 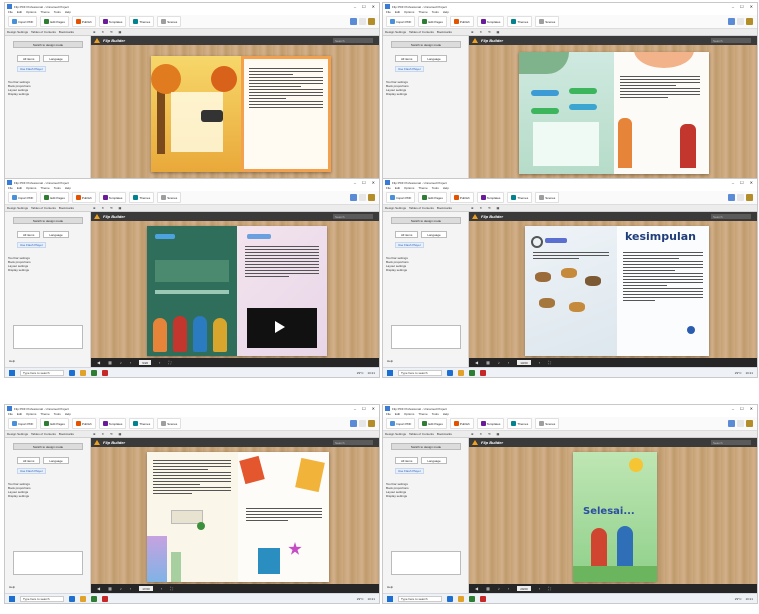 What do you see at coordinates (280, 327) in the screenshot?
I see `play-icon` at bounding box center [280, 327].